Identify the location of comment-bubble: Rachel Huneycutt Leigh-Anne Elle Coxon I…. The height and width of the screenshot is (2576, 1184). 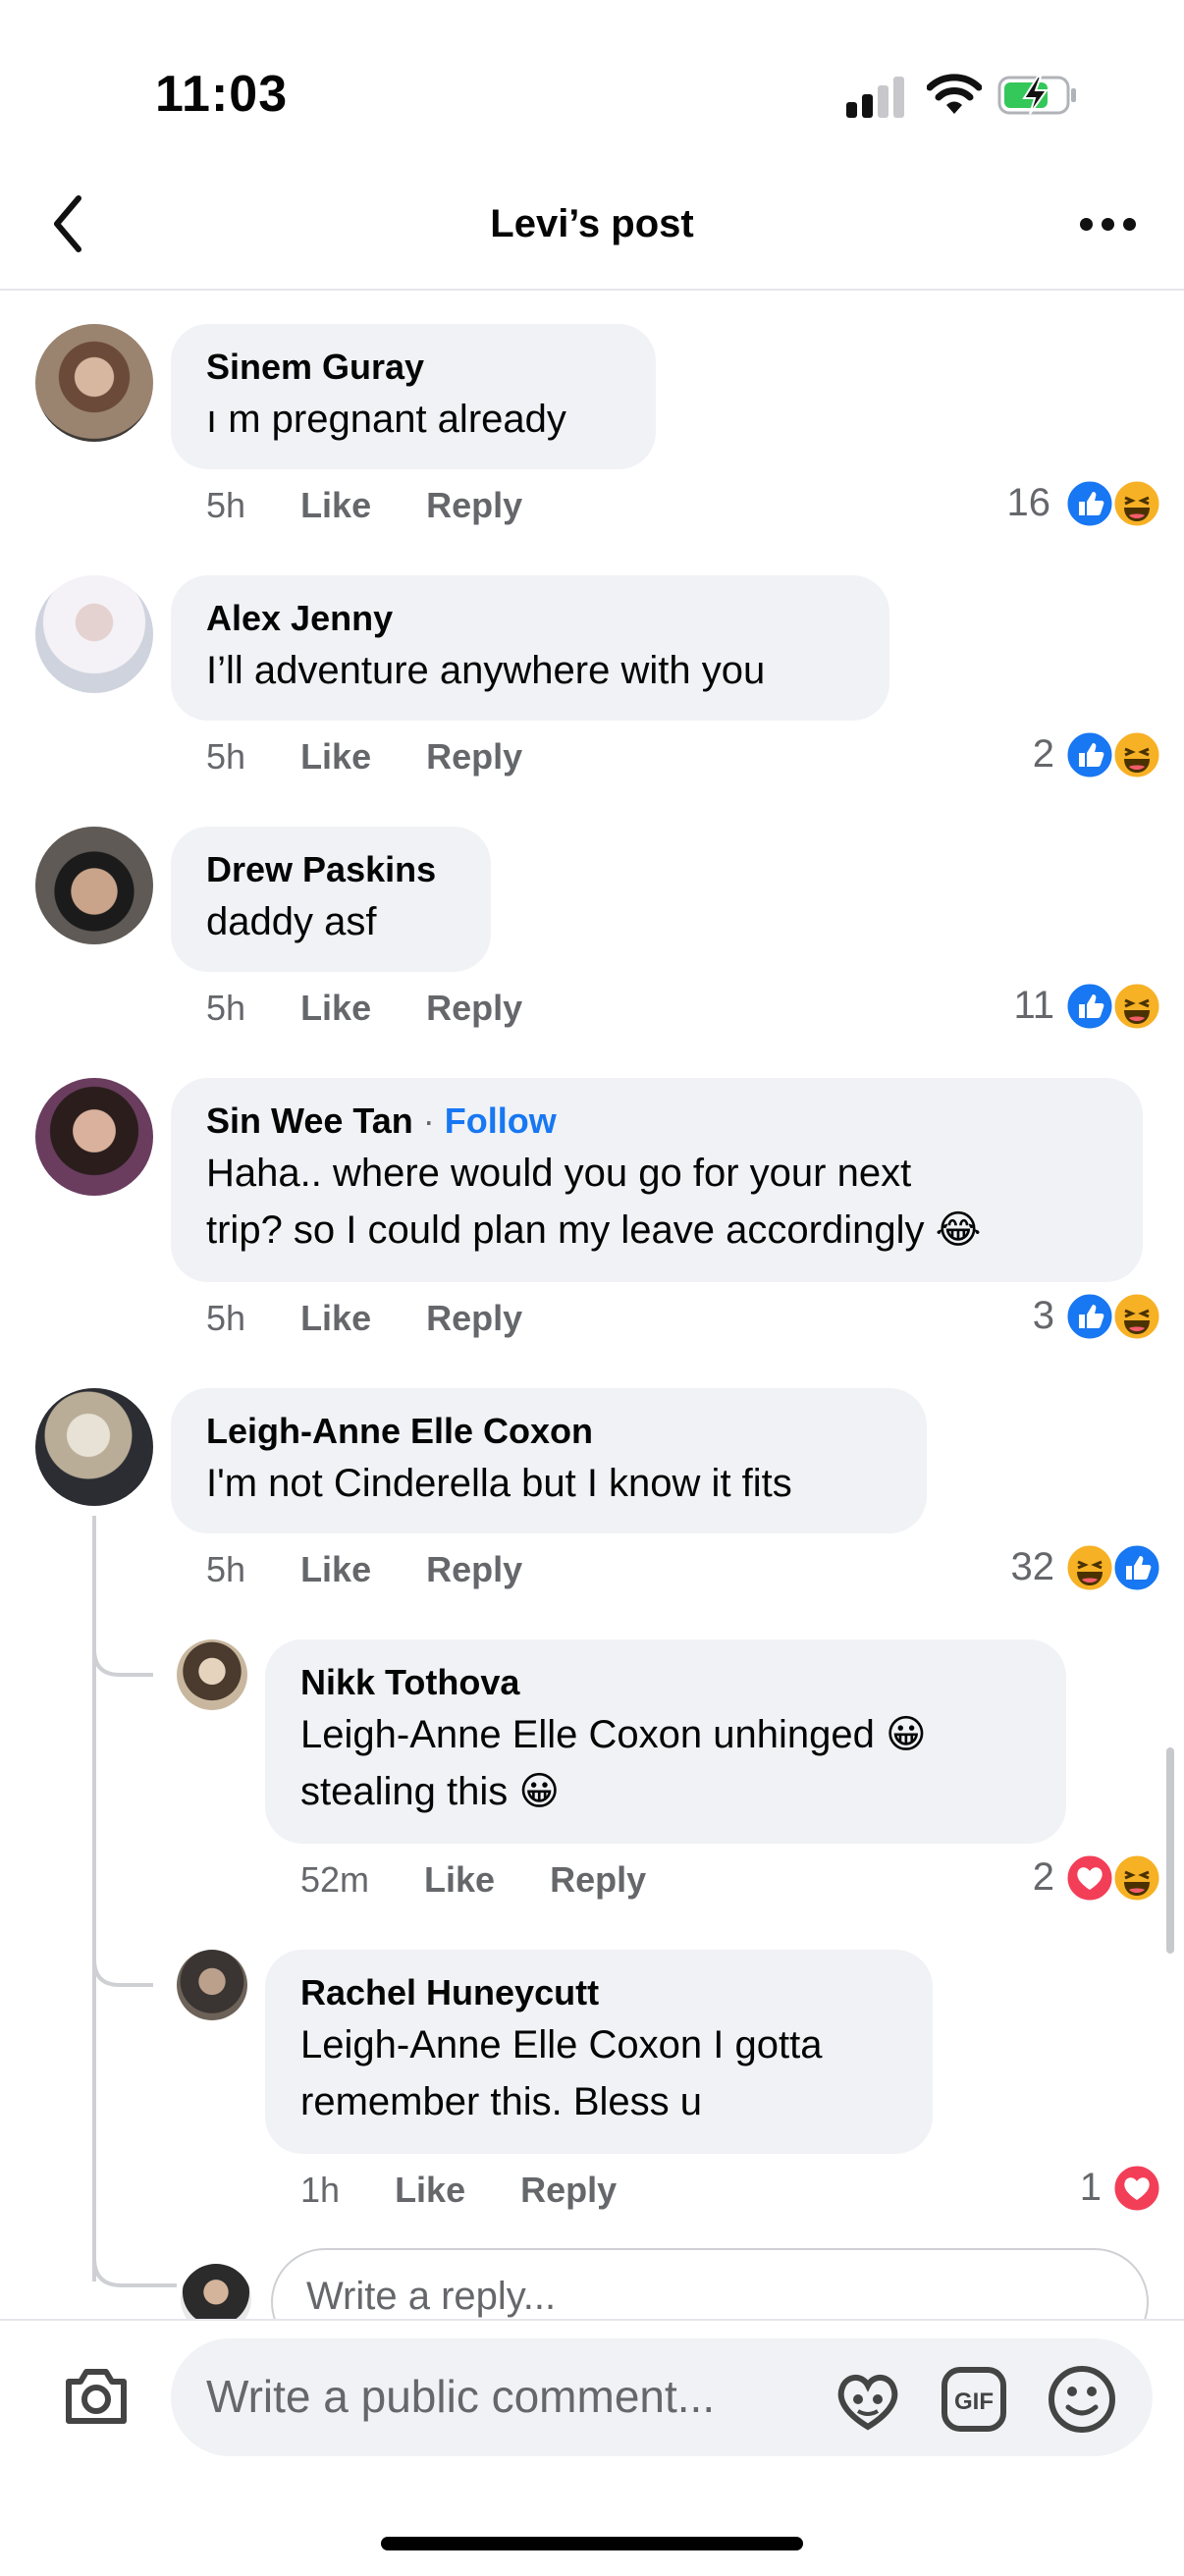
(599, 2052).